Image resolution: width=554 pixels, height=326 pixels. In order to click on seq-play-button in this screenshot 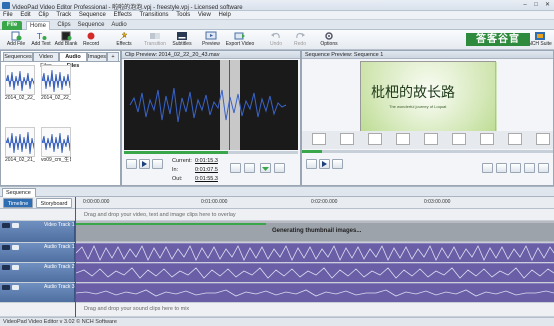, I will do `click(324, 164)`.